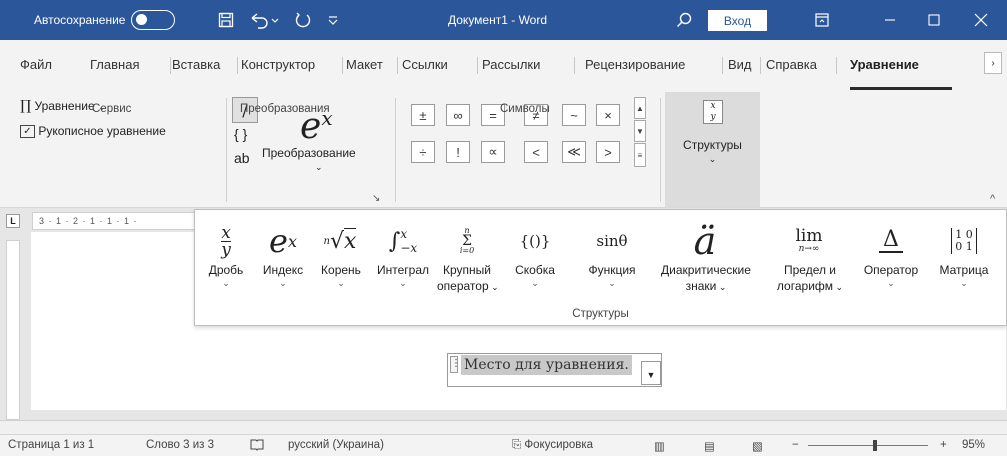  Describe the element at coordinates (868, 445) in the screenshot. I see `zoom-slider` at that location.